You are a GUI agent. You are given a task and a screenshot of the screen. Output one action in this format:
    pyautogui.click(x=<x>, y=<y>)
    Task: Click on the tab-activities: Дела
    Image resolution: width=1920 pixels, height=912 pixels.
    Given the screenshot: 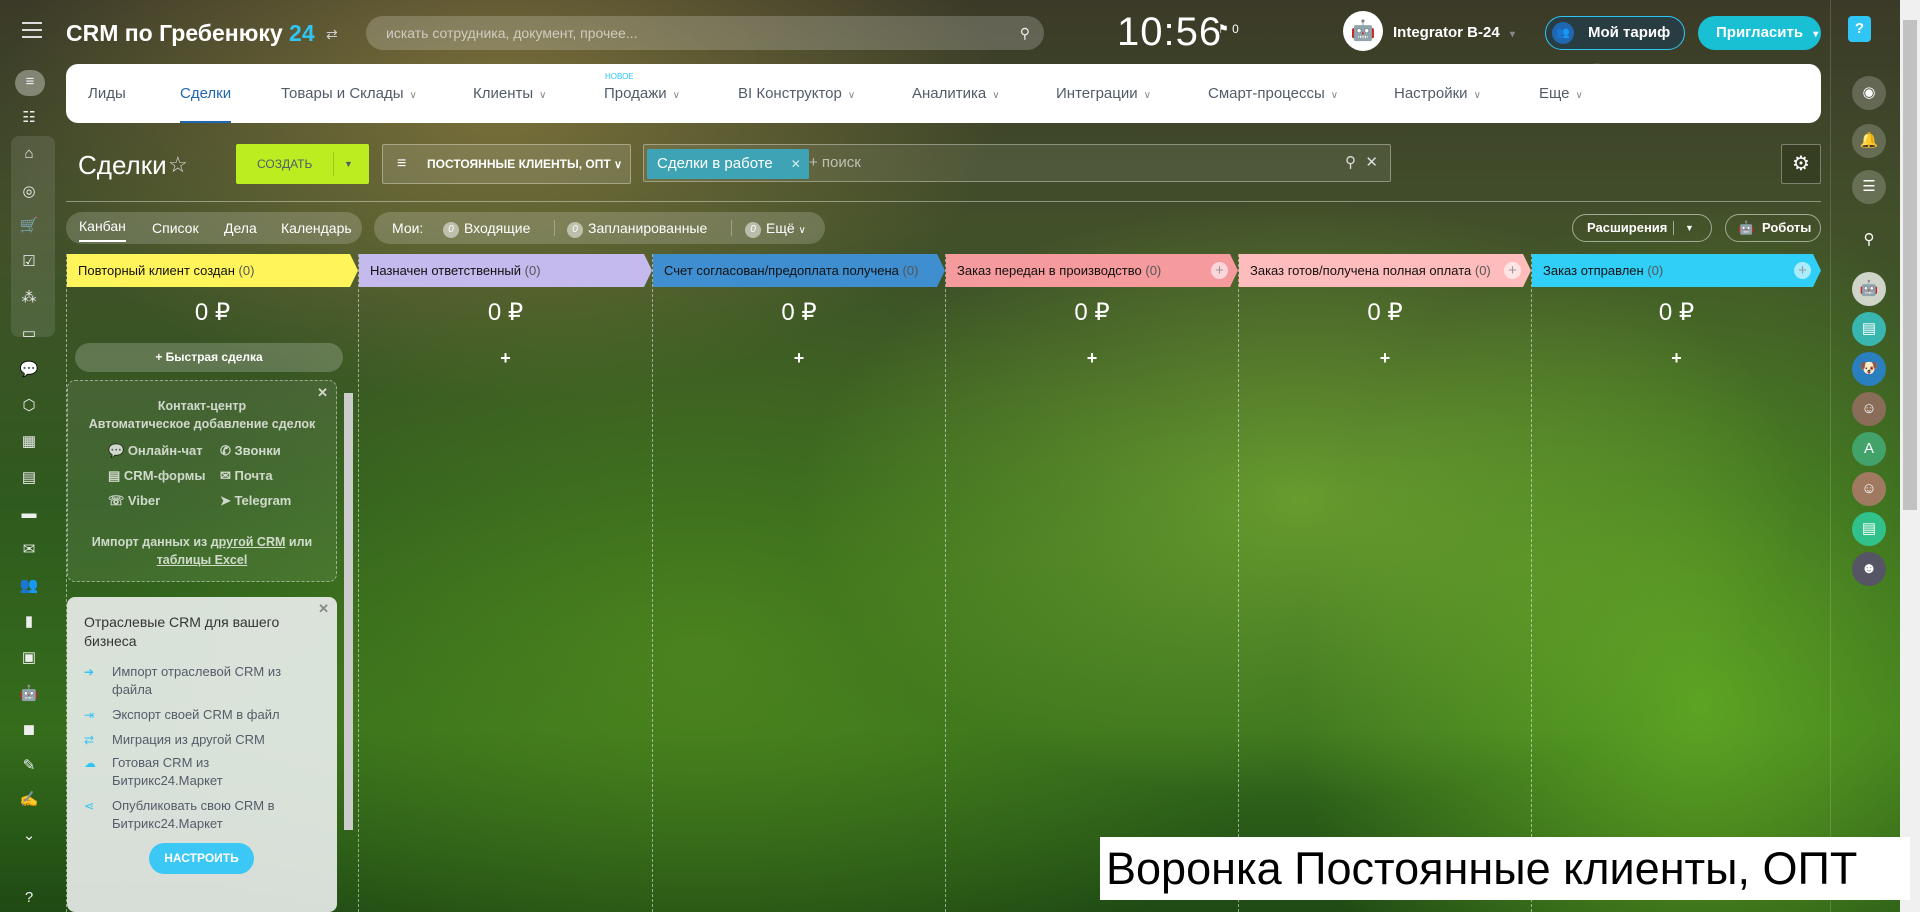 What is the action you would take?
    pyautogui.click(x=240, y=228)
    